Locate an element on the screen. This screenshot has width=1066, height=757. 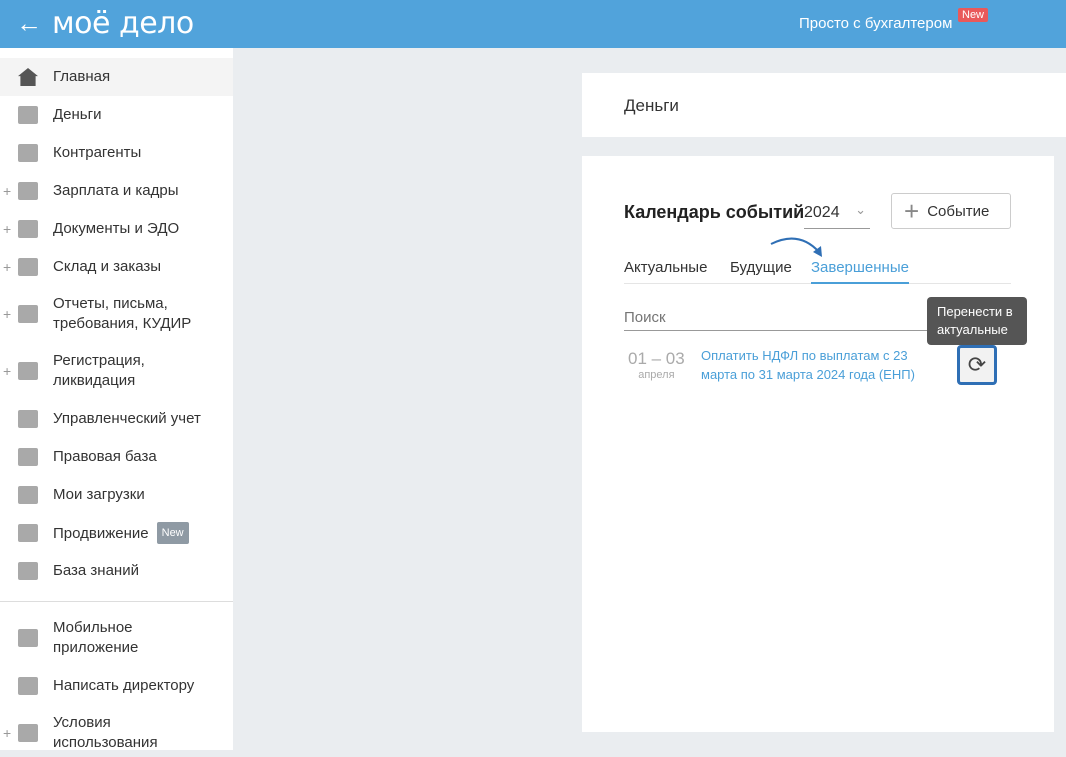
sidebar-item-label: Главная is located at coordinates (143, 77).